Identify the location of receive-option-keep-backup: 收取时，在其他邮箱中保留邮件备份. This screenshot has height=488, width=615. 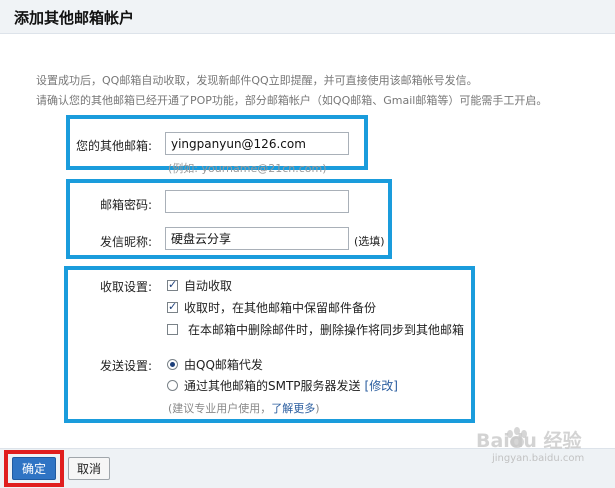
(271, 307).